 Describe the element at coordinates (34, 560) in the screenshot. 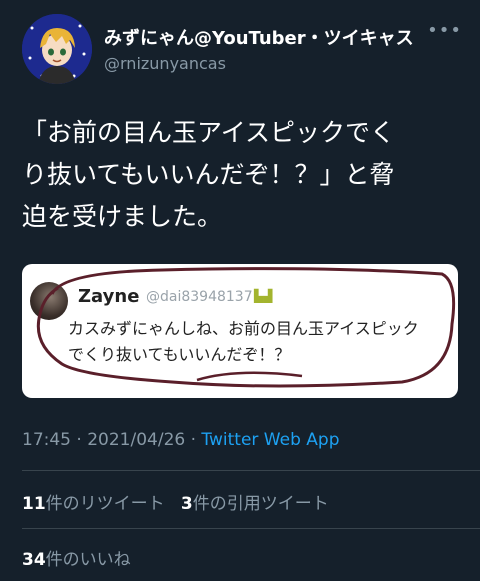

I see `likes-count: 34` at that location.